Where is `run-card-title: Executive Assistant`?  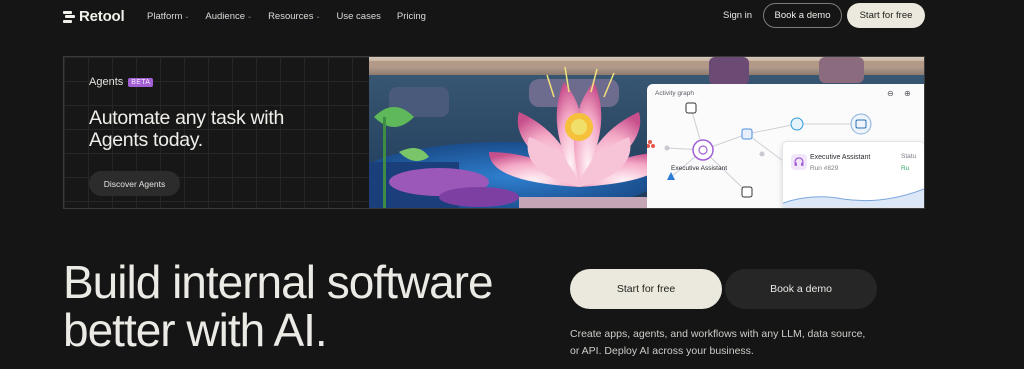
run-card-title: Executive Assistant is located at coordinates (840, 157).